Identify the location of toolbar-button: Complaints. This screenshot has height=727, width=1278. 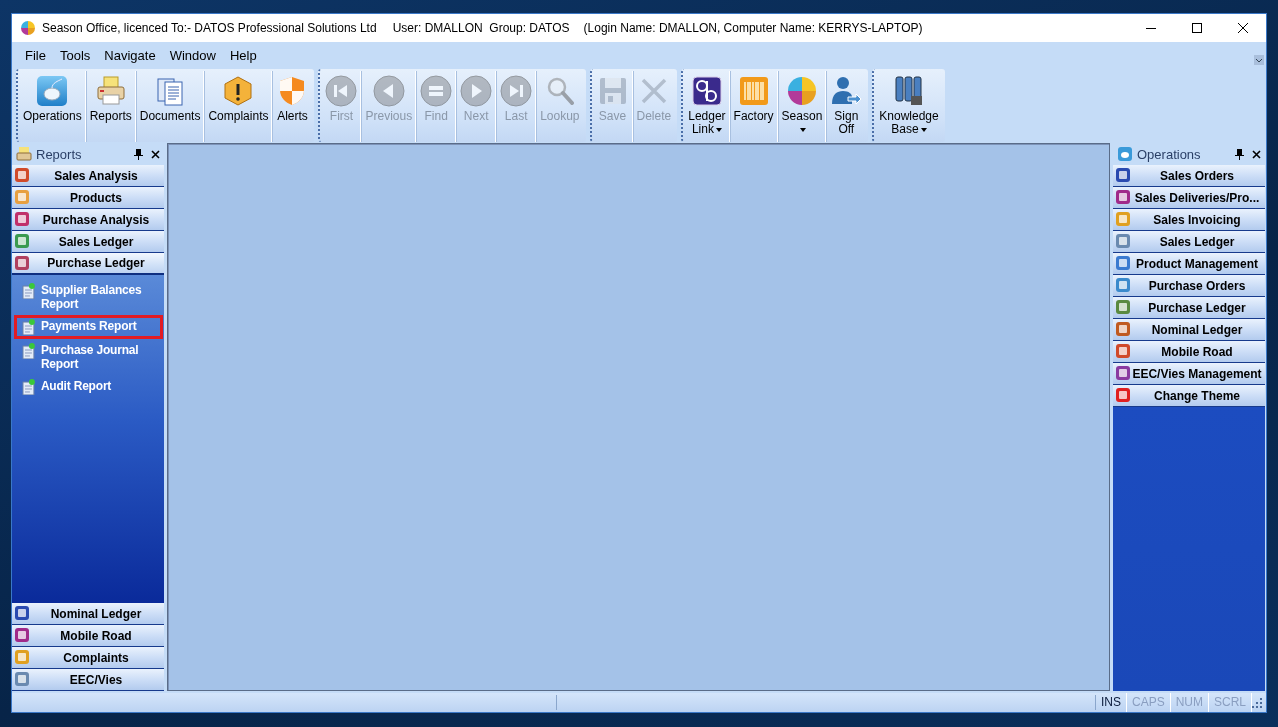
(239, 106).